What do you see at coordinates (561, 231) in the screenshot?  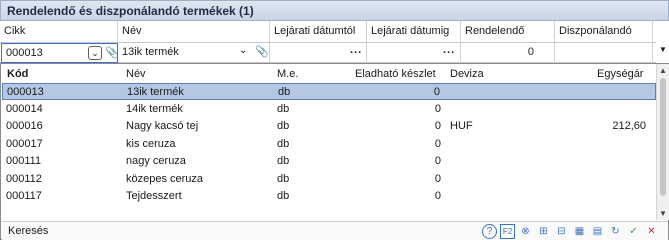 I see `edit-filter-icon: ⊟` at bounding box center [561, 231].